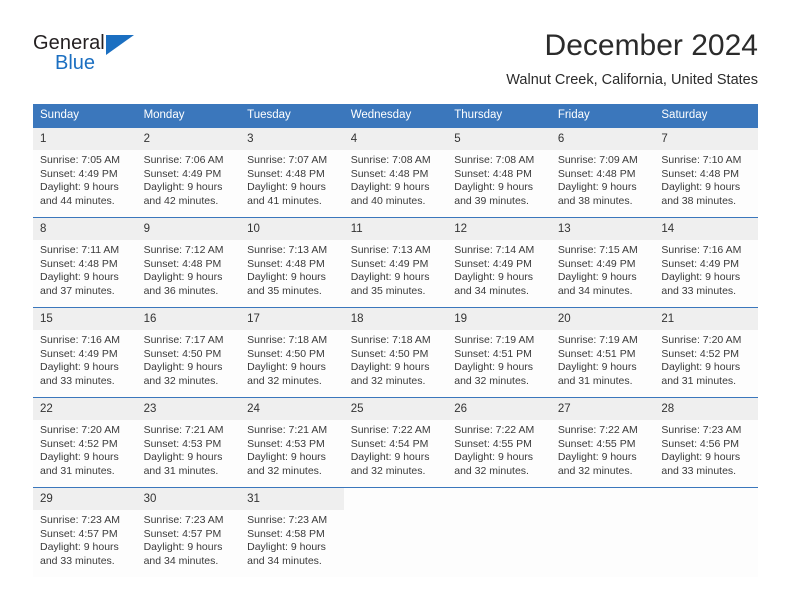 The width and height of the screenshot is (792, 612). I want to click on triangle-icon, so click(120, 45).